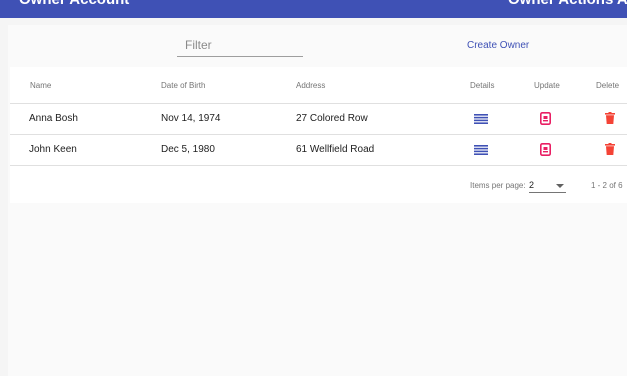 This screenshot has width=627, height=376. I want to click on page-size-value: 2, so click(532, 185).